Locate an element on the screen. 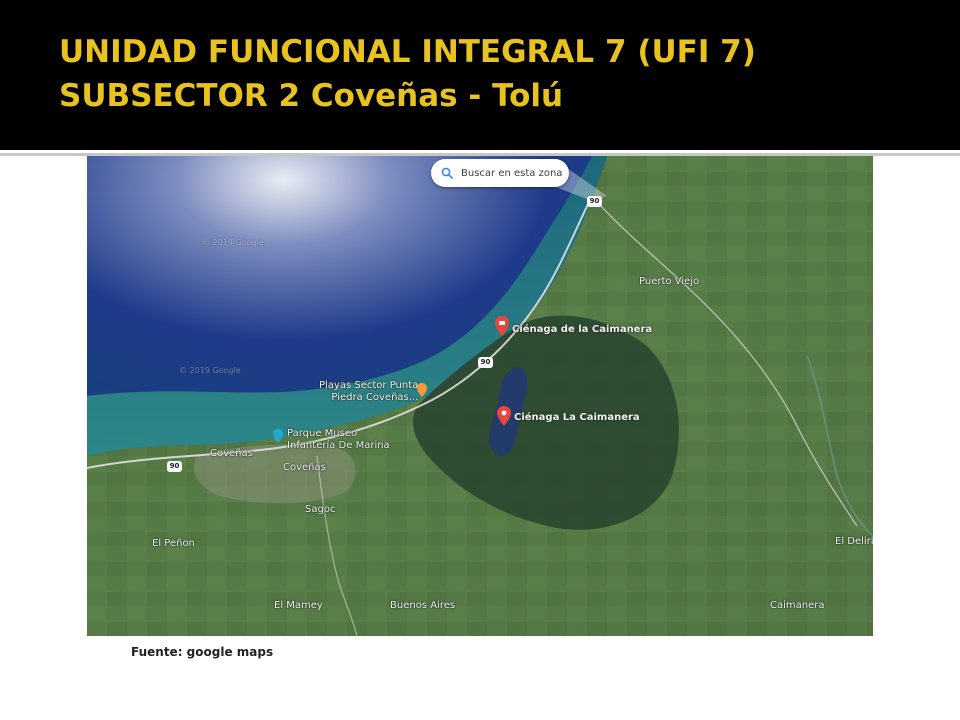 This screenshot has height=720, width=960. place-label: Caimanera is located at coordinates (797, 605).